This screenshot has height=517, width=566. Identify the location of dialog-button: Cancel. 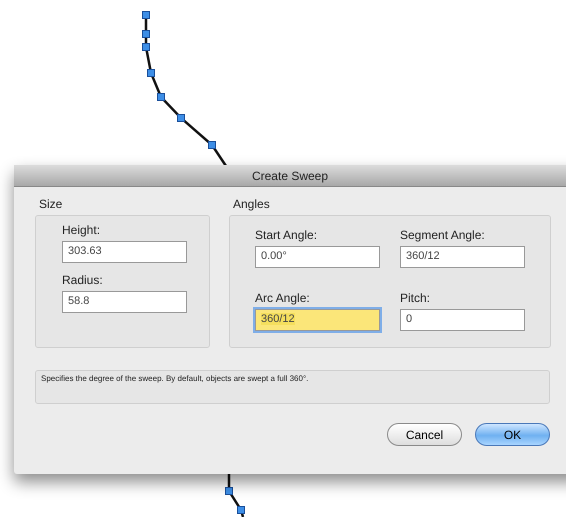
(424, 434).